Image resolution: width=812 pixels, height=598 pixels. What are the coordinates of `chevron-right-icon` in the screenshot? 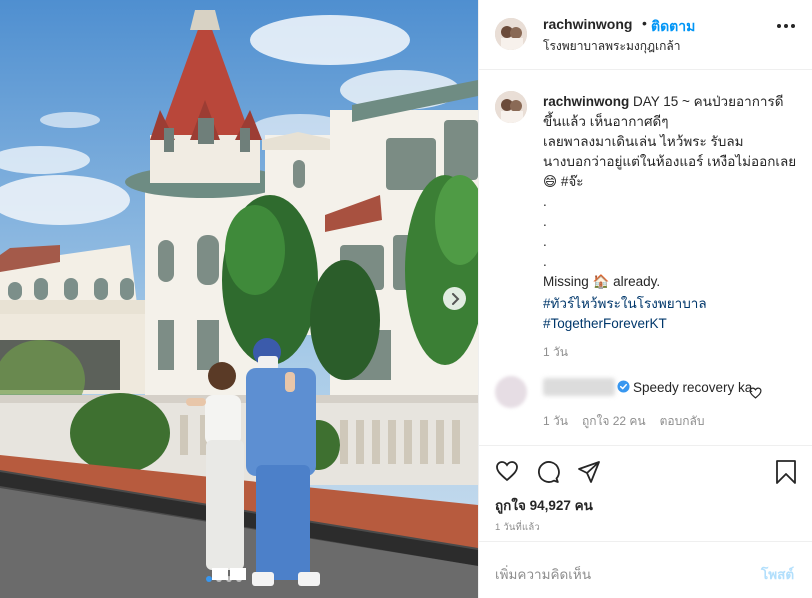 It's located at (455, 298).